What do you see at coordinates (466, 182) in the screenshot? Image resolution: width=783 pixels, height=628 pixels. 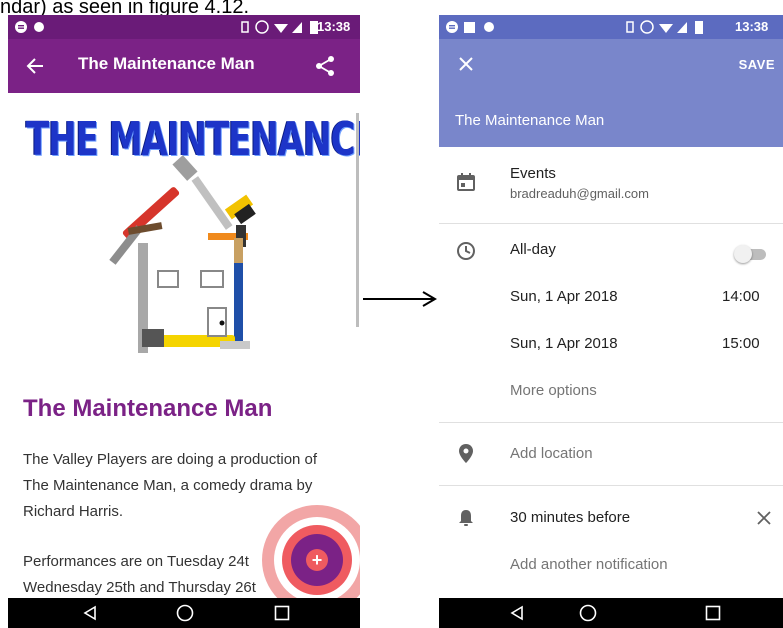 I see `calendar-icon` at bounding box center [466, 182].